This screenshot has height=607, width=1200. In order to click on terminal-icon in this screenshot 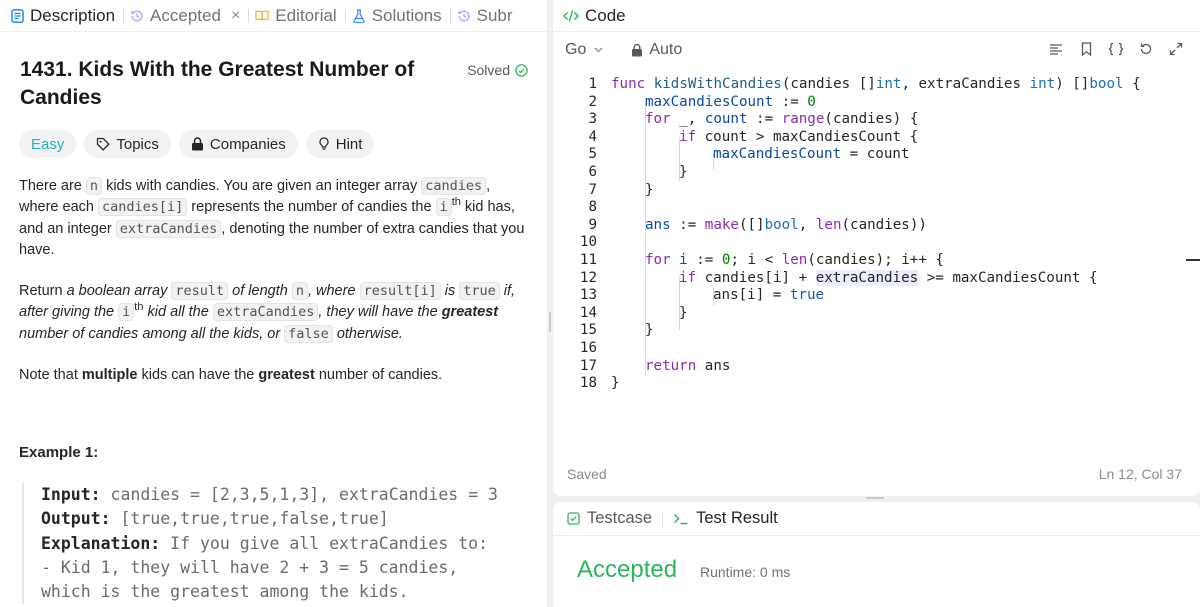, I will do `click(681, 519)`.